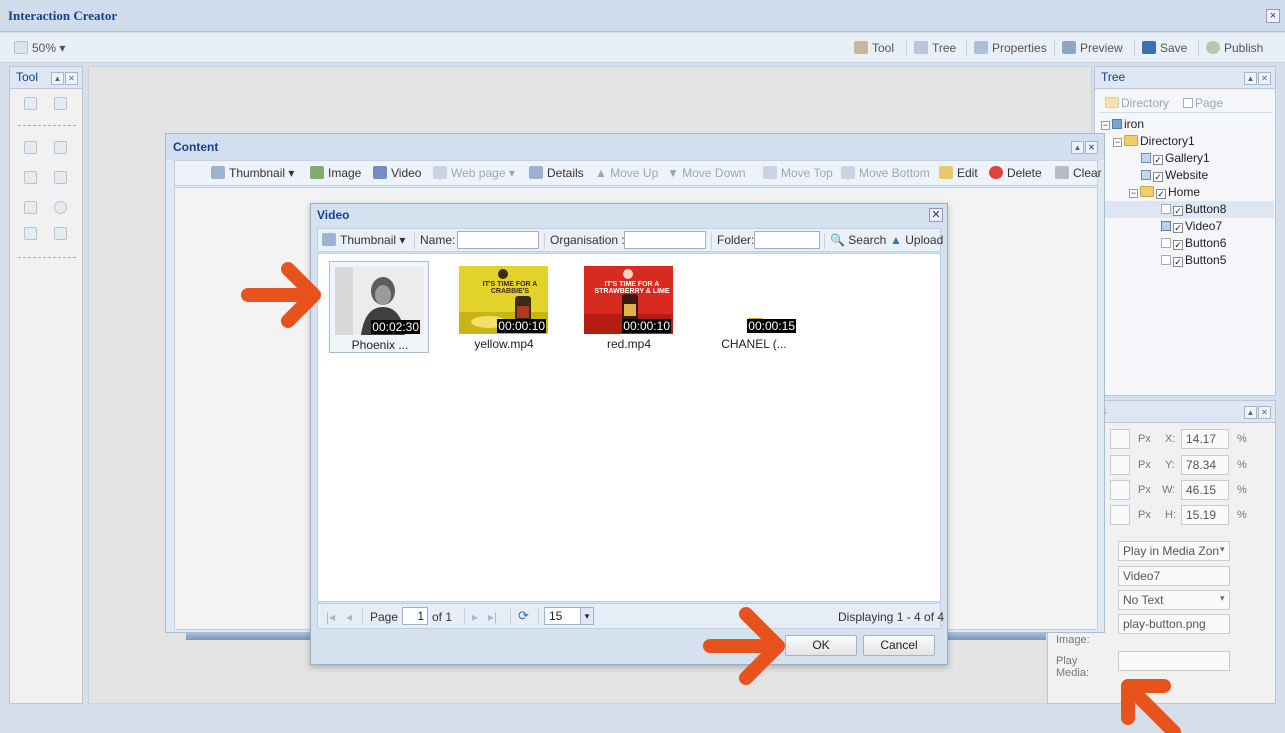 This screenshot has width=1285, height=733. Describe the element at coordinates (1092, 48) in the screenshot. I see `preview-button: Preview` at that location.